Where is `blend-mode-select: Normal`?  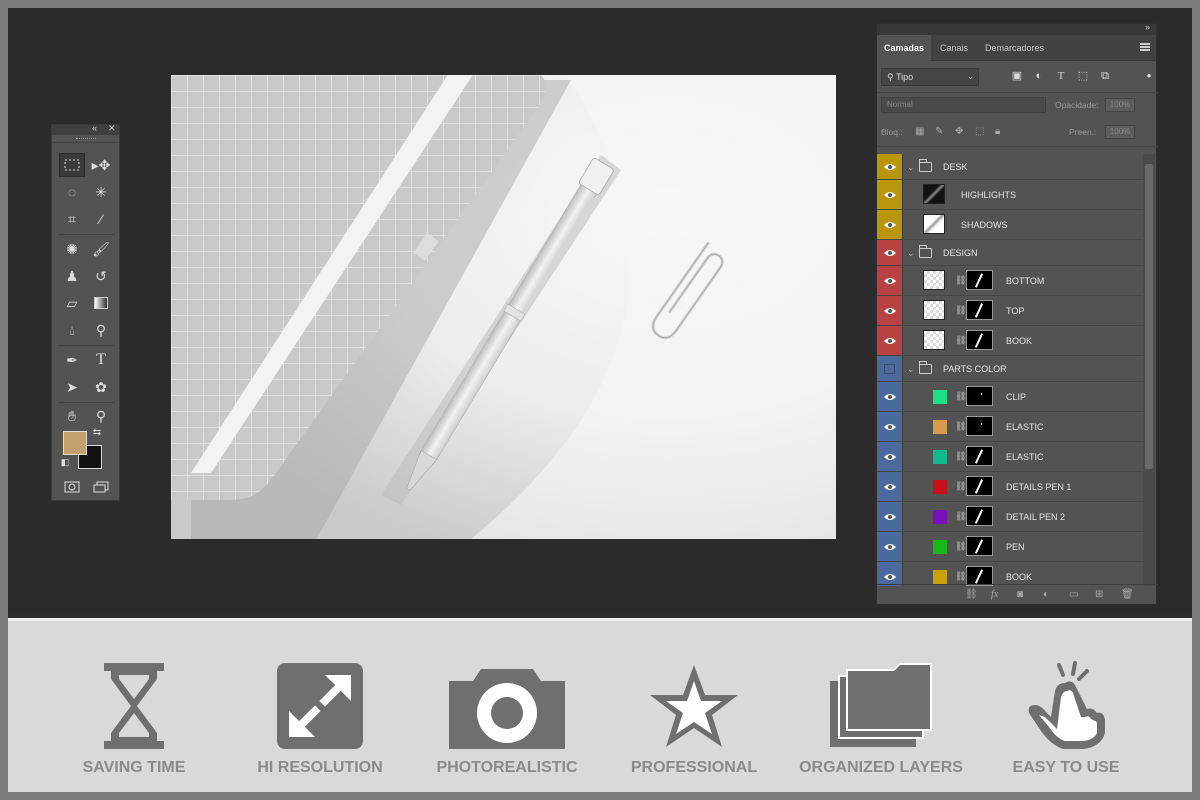 blend-mode-select: Normal is located at coordinates (963, 105).